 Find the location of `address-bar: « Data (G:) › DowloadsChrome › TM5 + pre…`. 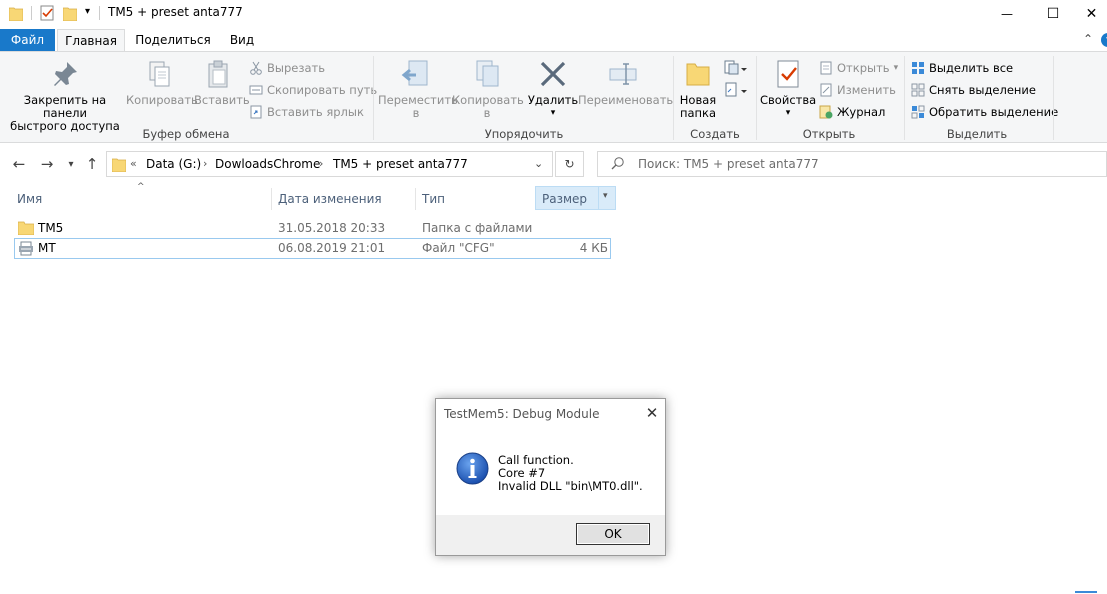

address-bar: « Data (G:) › DowloadsChrome › TM5 + pre… is located at coordinates (329, 164).